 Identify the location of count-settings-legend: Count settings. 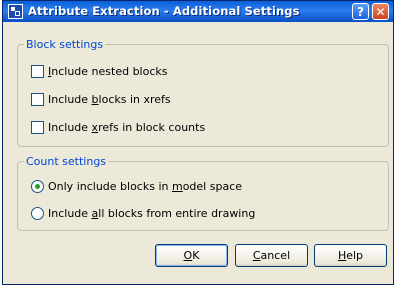
(66, 161).